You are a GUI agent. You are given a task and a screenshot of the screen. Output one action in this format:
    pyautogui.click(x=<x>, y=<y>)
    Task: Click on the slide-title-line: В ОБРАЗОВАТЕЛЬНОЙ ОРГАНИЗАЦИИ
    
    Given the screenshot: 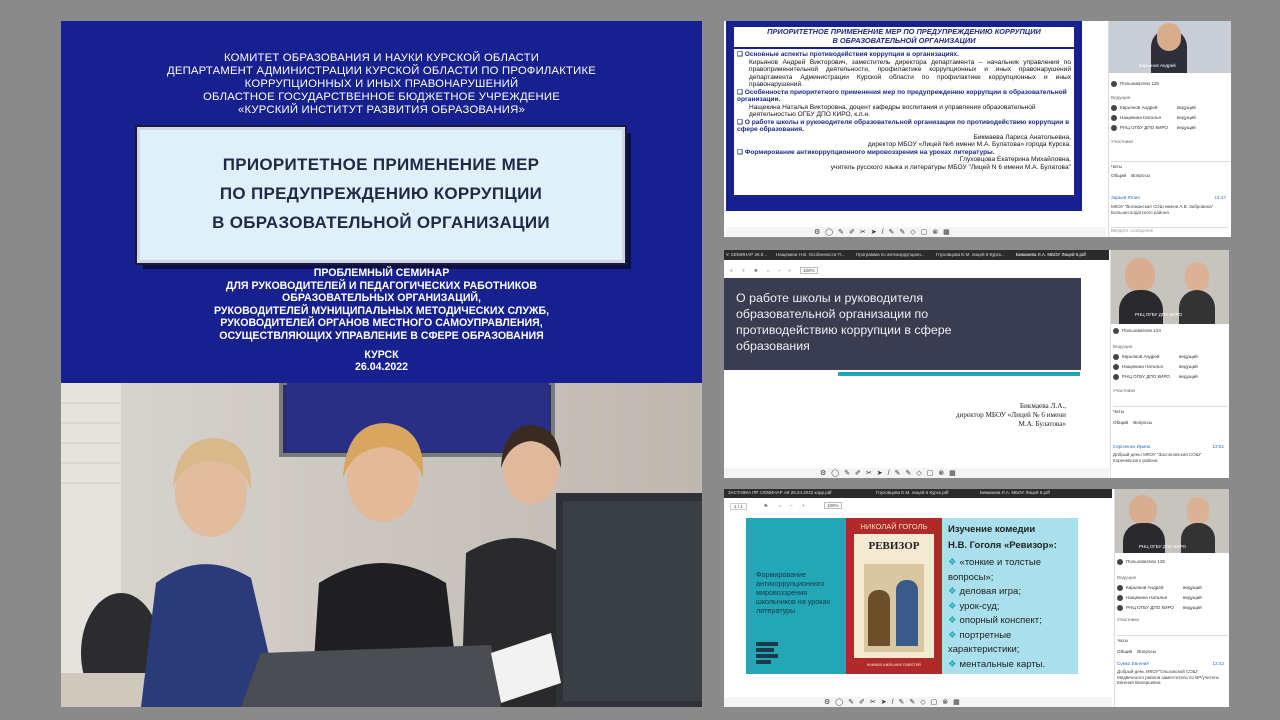 What is the action you would take?
    pyautogui.click(x=904, y=40)
    